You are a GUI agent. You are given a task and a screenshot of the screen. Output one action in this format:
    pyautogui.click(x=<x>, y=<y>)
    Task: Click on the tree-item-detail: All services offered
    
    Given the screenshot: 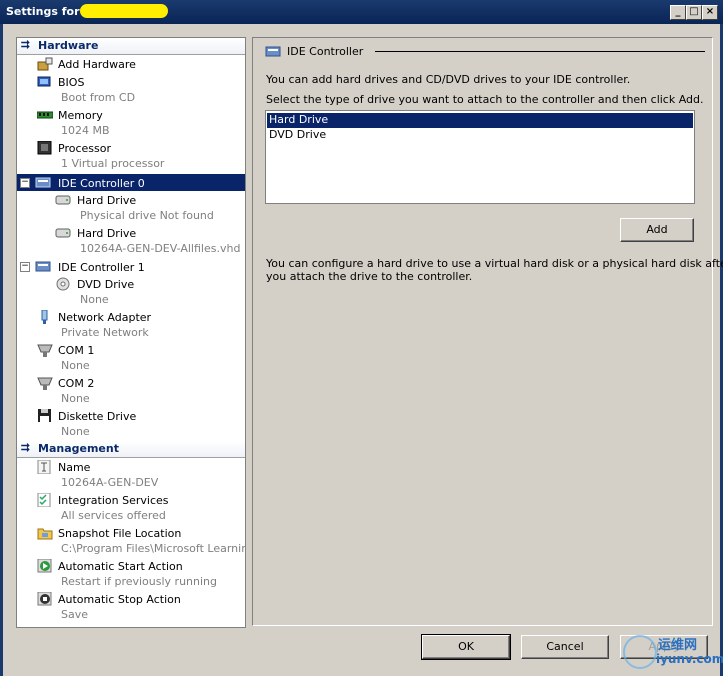 What is the action you would take?
    pyautogui.click(x=113, y=515)
    